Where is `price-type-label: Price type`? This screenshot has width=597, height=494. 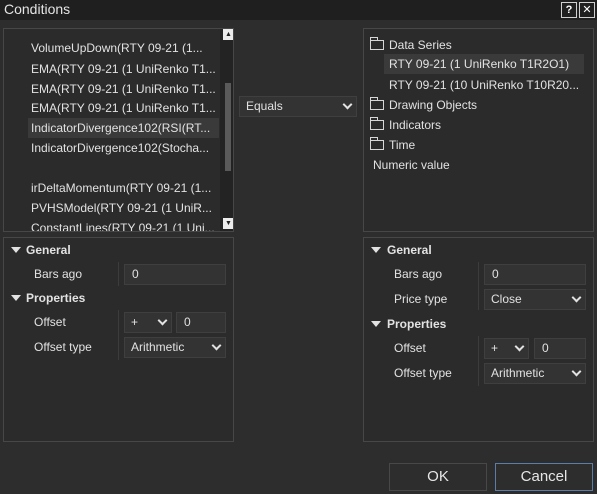
price-type-label: Price type is located at coordinates (421, 299).